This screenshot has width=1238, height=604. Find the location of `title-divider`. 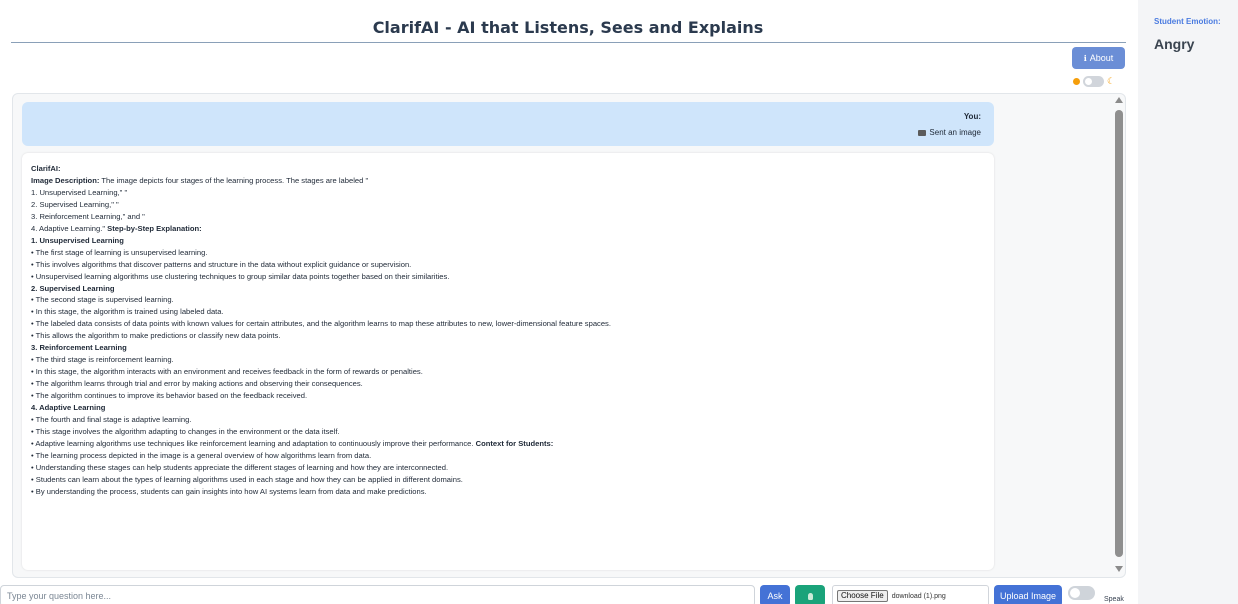

title-divider is located at coordinates (568, 42).